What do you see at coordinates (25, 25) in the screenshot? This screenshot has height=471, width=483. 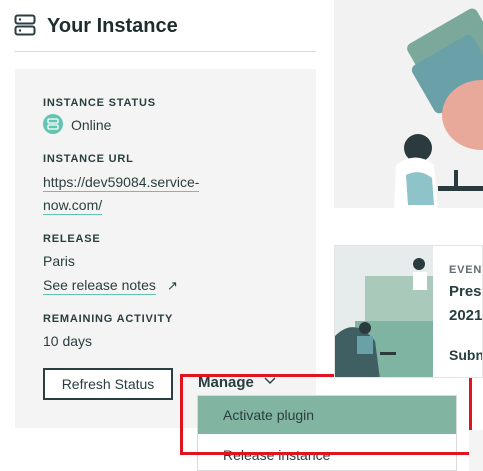 I see `server-icon` at bounding box center [25, 25].